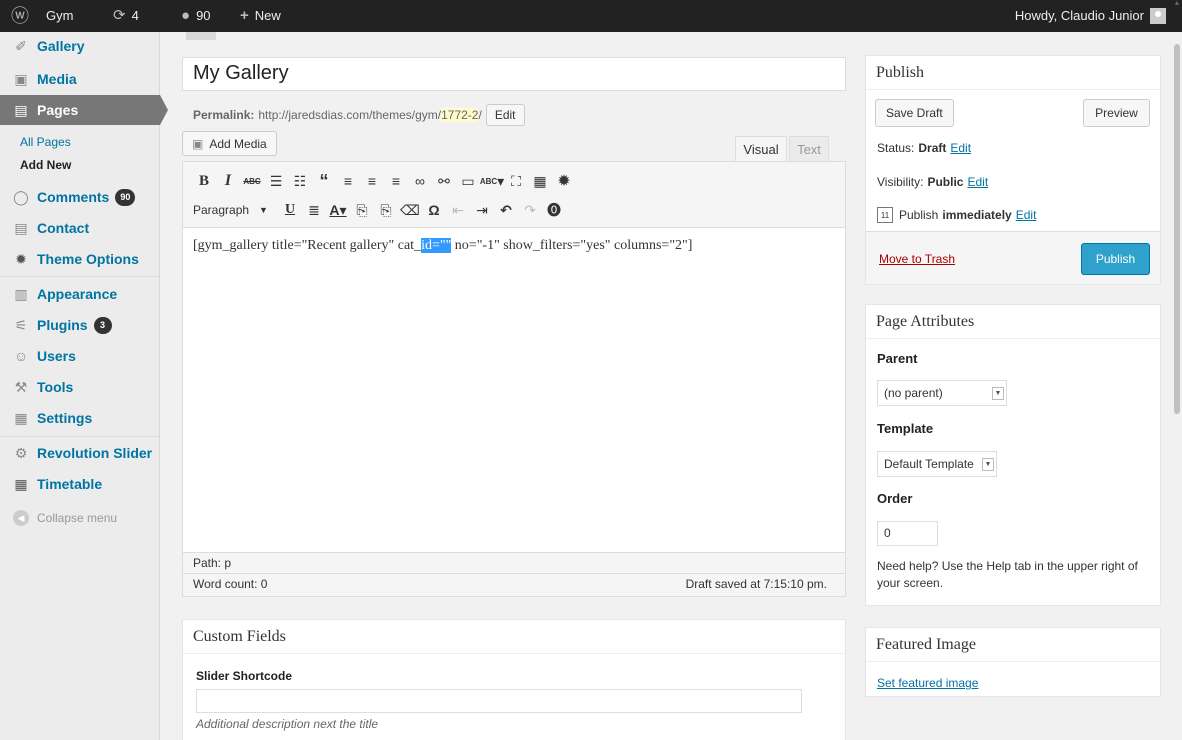 The image size is (1182, 740). I want to click on align-right-icon: ≡, so click(396, 181).